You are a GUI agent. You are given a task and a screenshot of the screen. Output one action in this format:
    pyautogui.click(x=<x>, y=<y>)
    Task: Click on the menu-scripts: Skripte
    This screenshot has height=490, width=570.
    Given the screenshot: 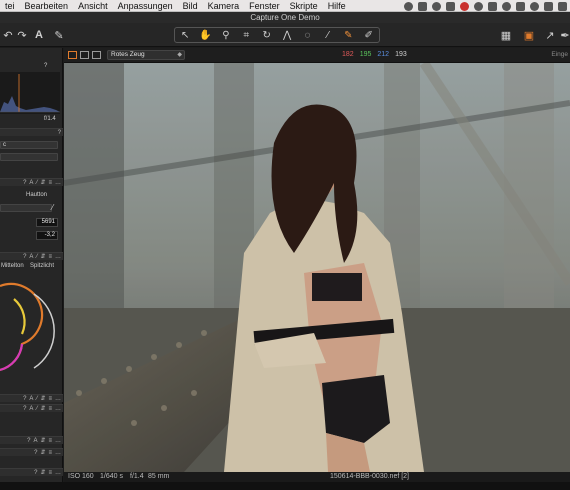 What is the action you would take?
    pyautogui.click(x=304, y=6)
    